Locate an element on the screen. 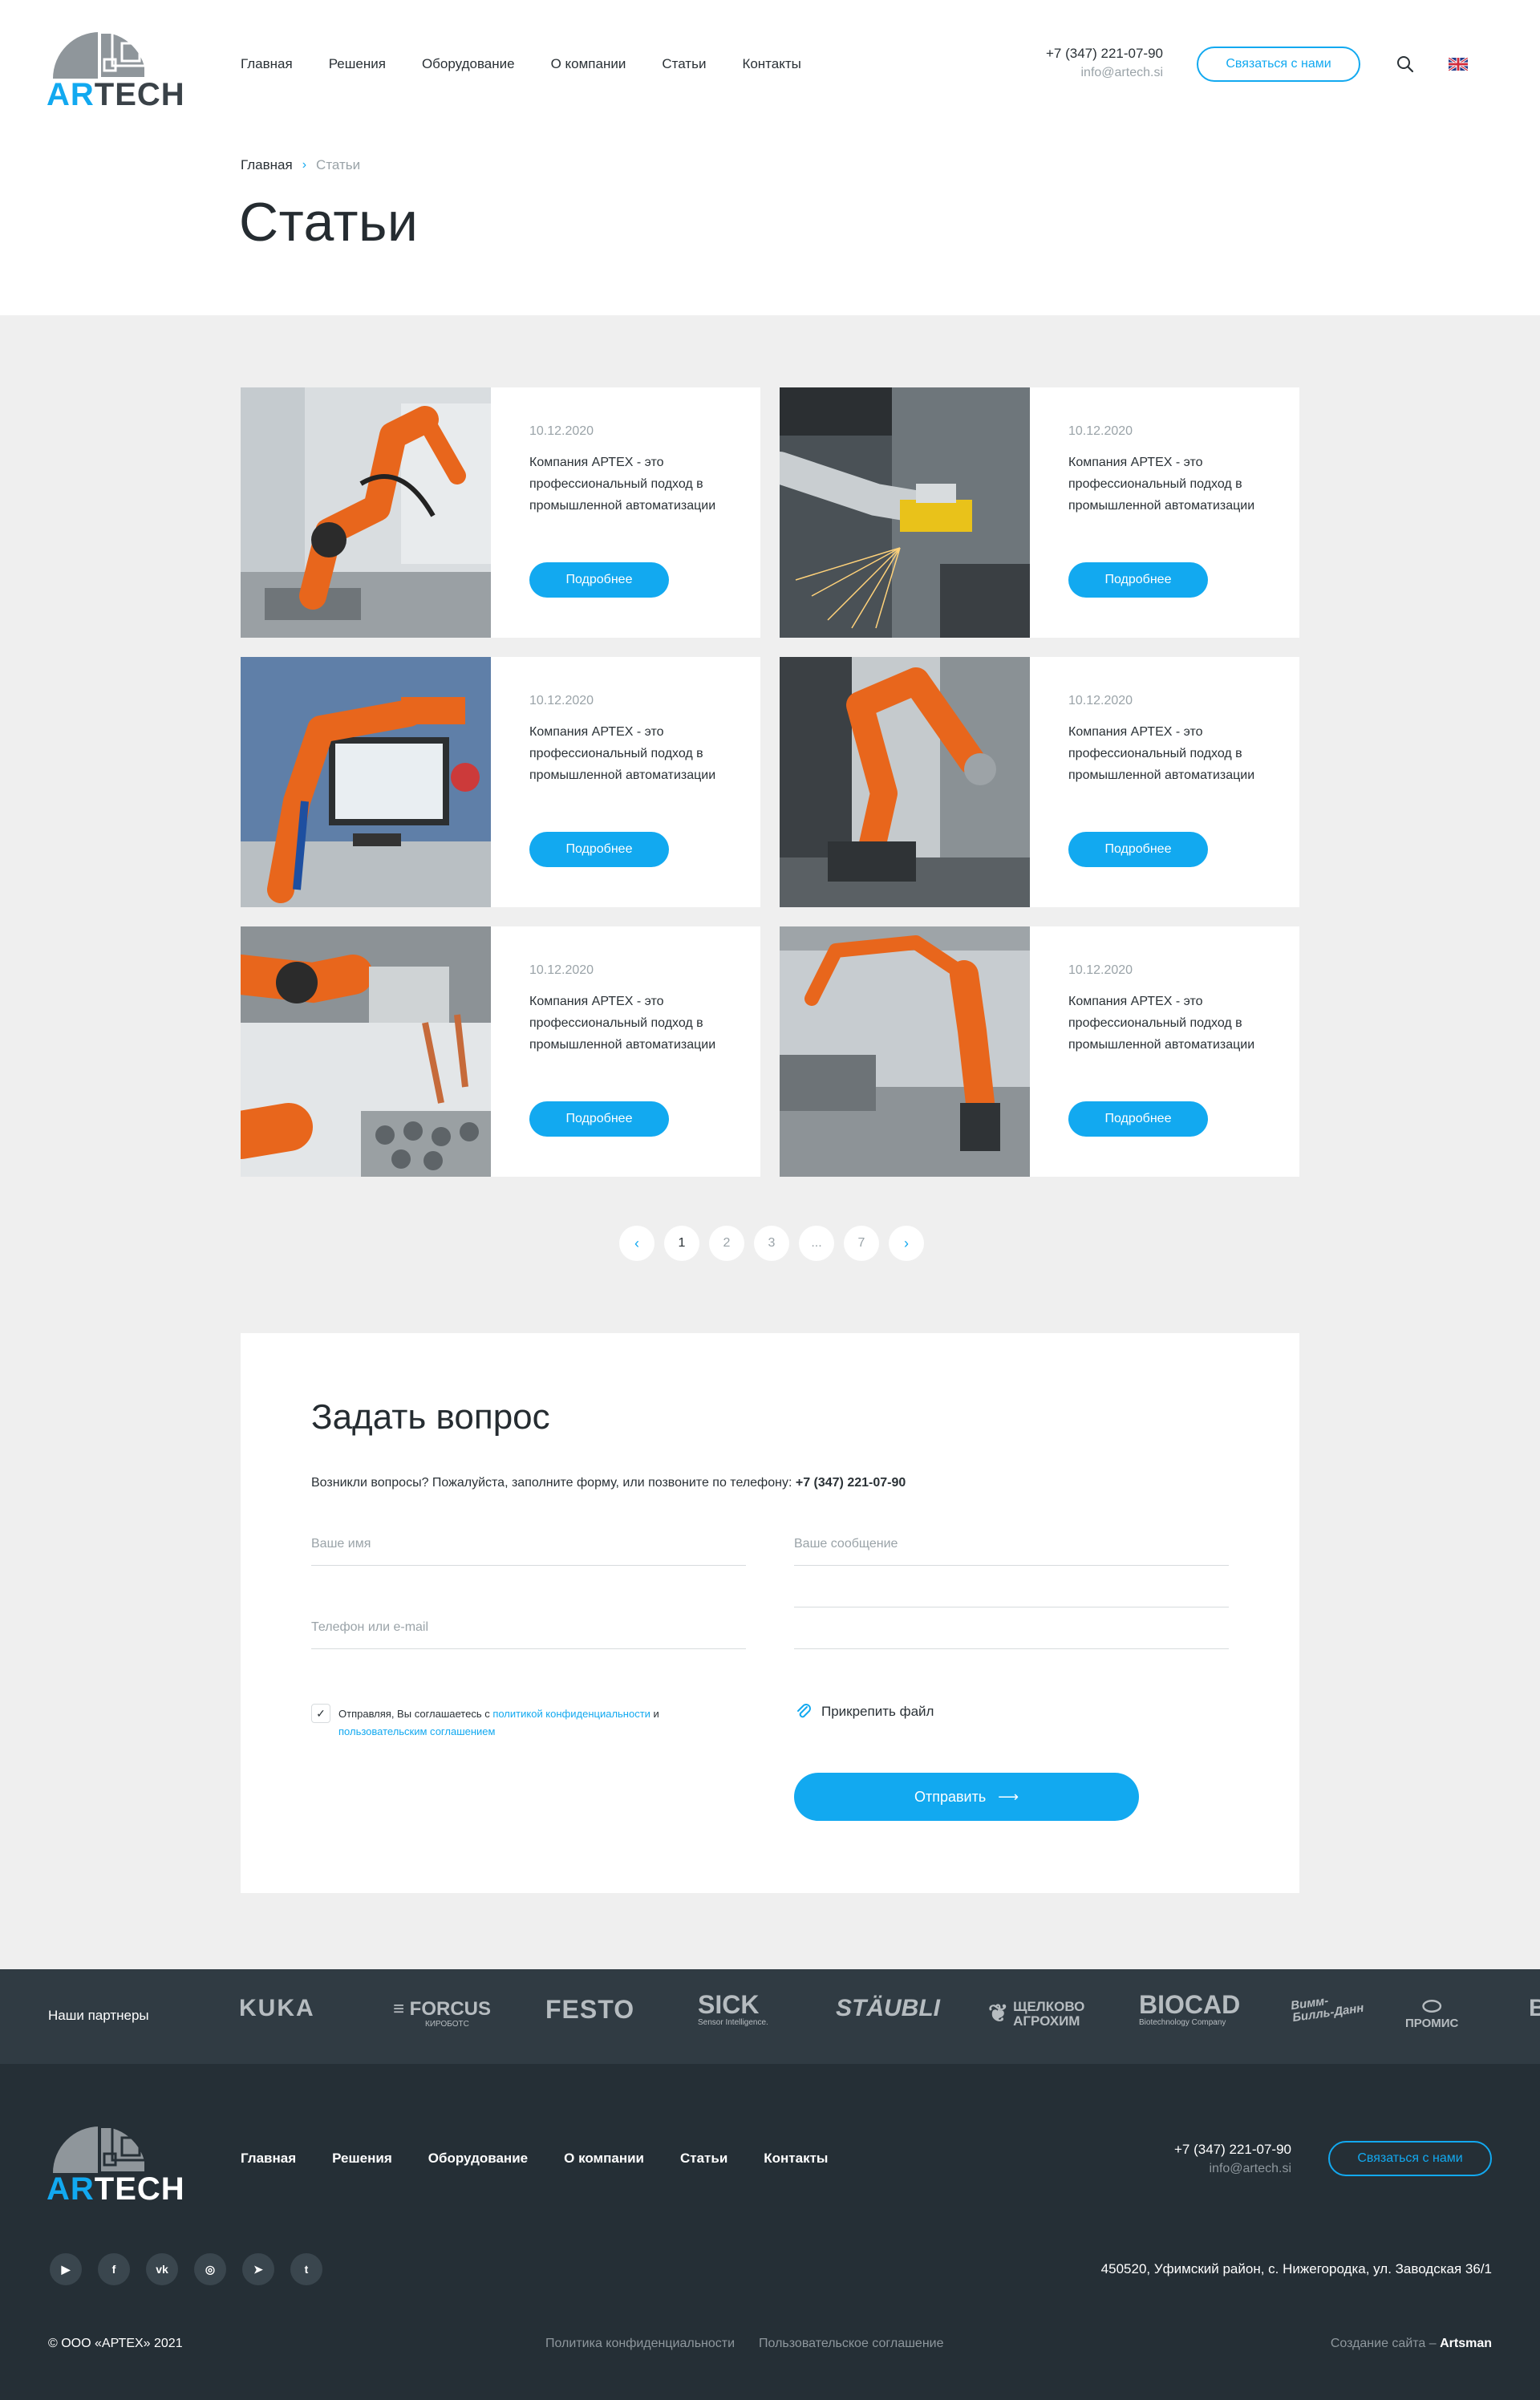 The height and width of the screenshot is (2400, 1540). telegram-icon: ➤ is located at coordinates (258, 2269).